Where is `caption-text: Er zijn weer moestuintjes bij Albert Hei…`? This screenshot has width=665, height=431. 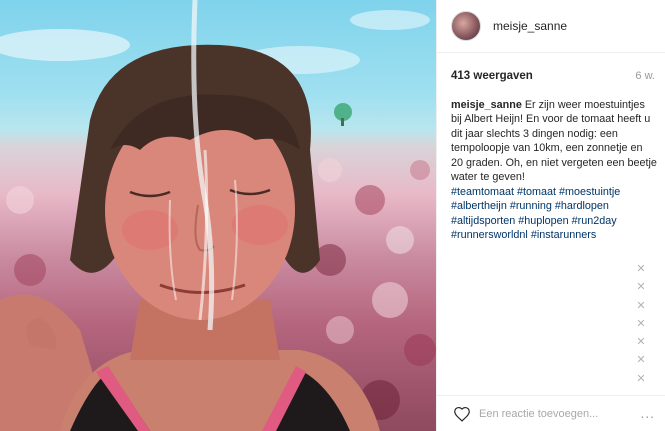 caption-text: Er zijn weer moestuintjes bij Albert Hei… is located at coordinates (554, 141).